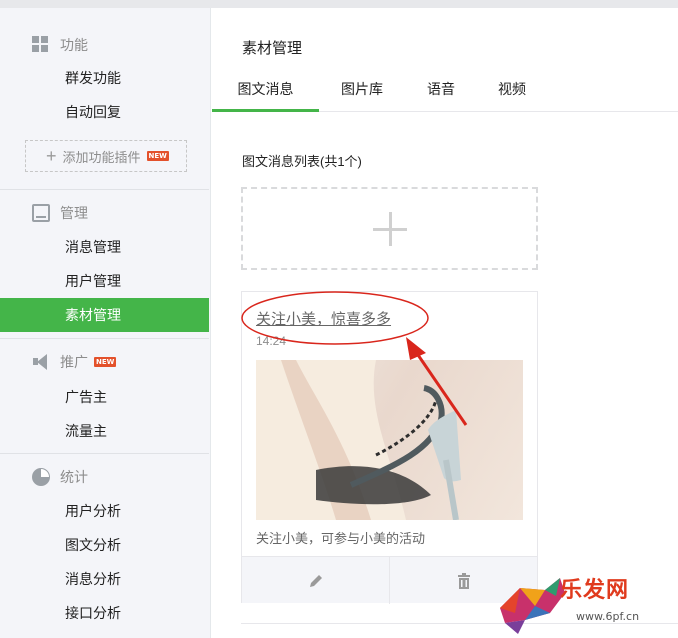 This screenshot has width=678, height=638. Describe the element at coordinates (608, 616) in the screenshot. I see `watermark-url: www.6pf.cn` at that location.